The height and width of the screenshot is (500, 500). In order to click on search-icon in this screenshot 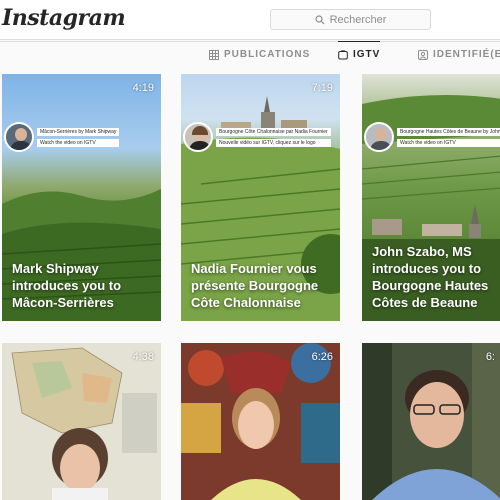, I will do `click(319, 19)`.